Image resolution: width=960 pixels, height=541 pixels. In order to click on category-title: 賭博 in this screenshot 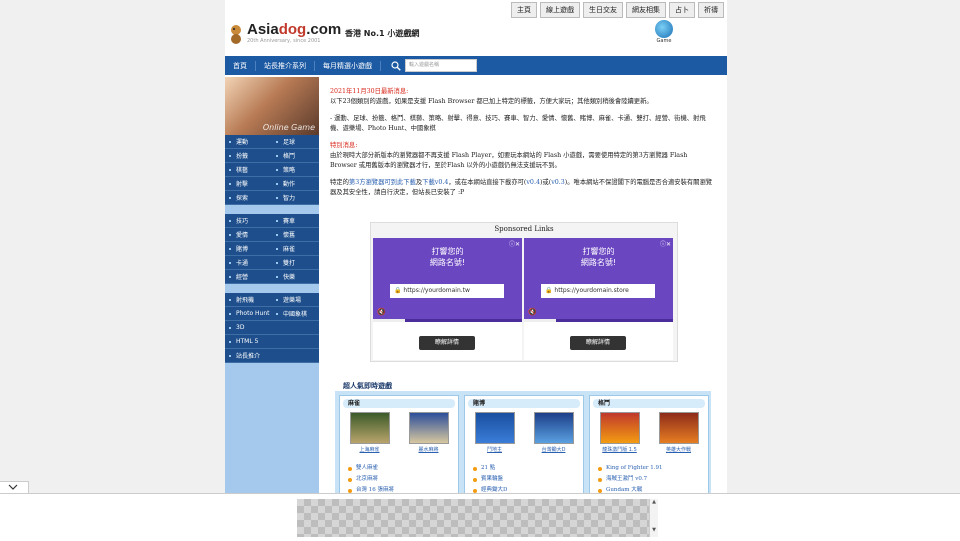, I will do `click(524, 403)`.